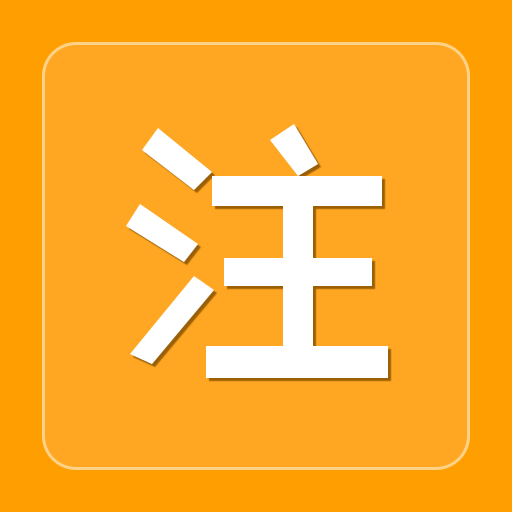 This screenshot has width=512, height=512. What do you see at coordinates (294, 150) in the screenshot?
I see `stroke-dot-right` at bounding box center [294, 150].